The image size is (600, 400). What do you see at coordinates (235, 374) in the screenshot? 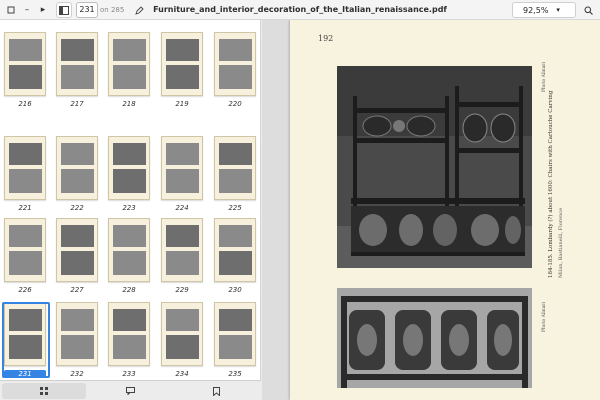
I see `thumbnail-page-number: 235` at bounding box center [235, 374].